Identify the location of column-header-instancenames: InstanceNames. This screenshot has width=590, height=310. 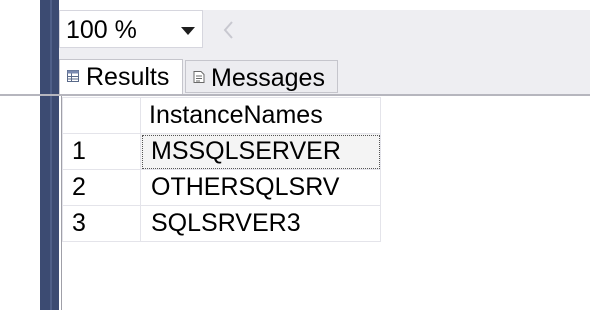
(260, 115).